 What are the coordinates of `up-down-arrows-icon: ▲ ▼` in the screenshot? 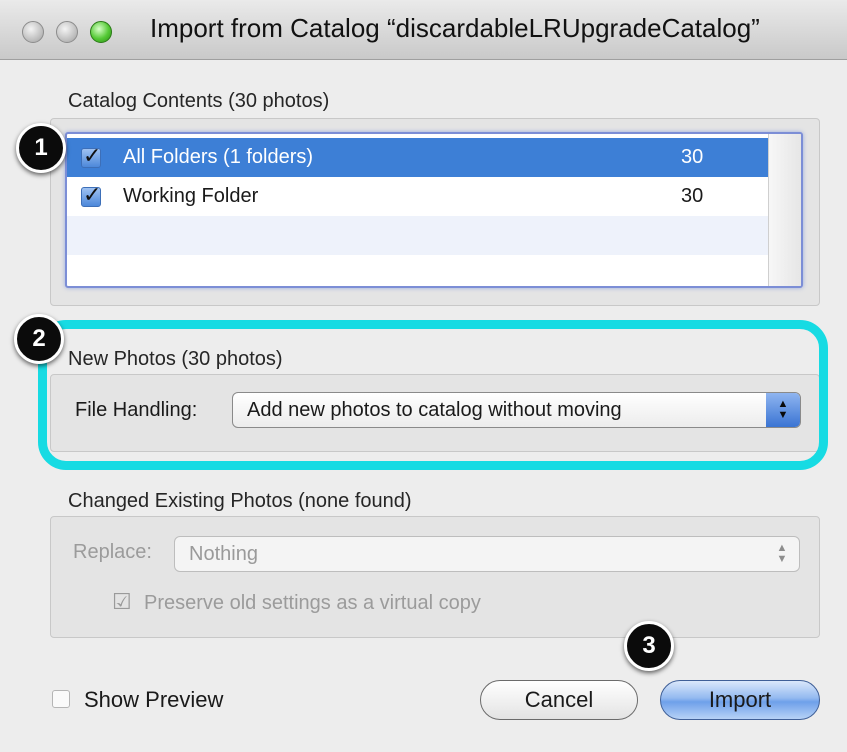 It's located at (782, 553).